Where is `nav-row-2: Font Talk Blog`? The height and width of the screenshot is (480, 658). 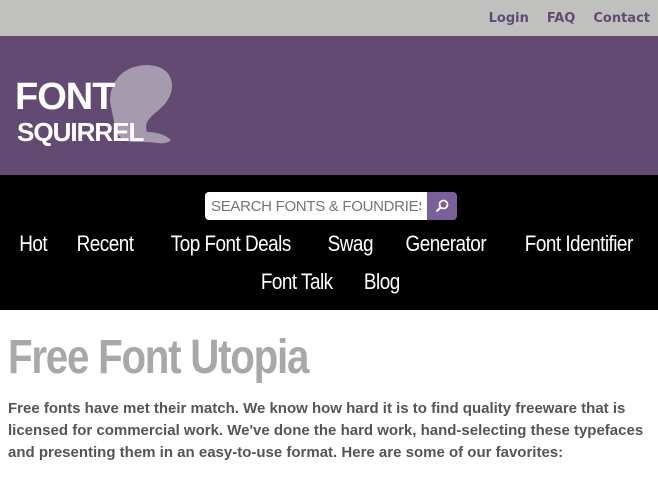 nav-row-2: Font Talk Blog is located at coordinates (329, 282).